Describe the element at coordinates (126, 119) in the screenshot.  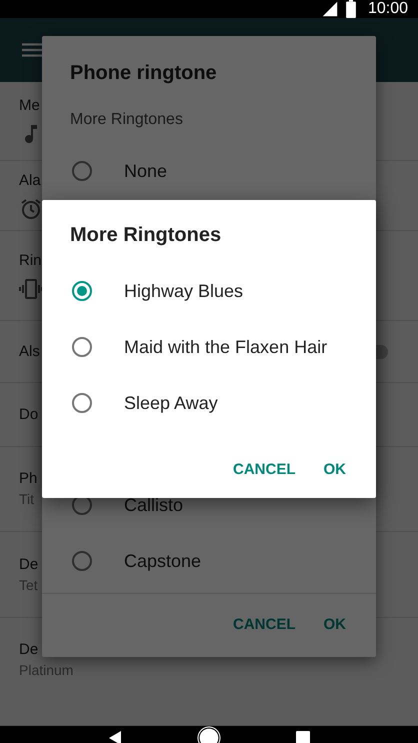
I see `section-label: More Ringtones` at that location.